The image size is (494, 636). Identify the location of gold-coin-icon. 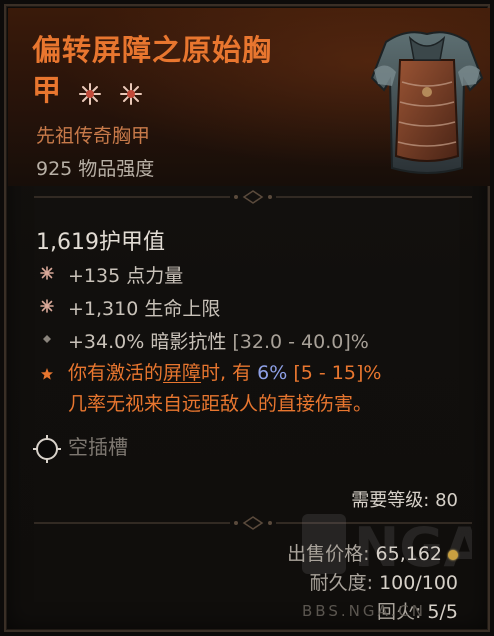
(453, 554).